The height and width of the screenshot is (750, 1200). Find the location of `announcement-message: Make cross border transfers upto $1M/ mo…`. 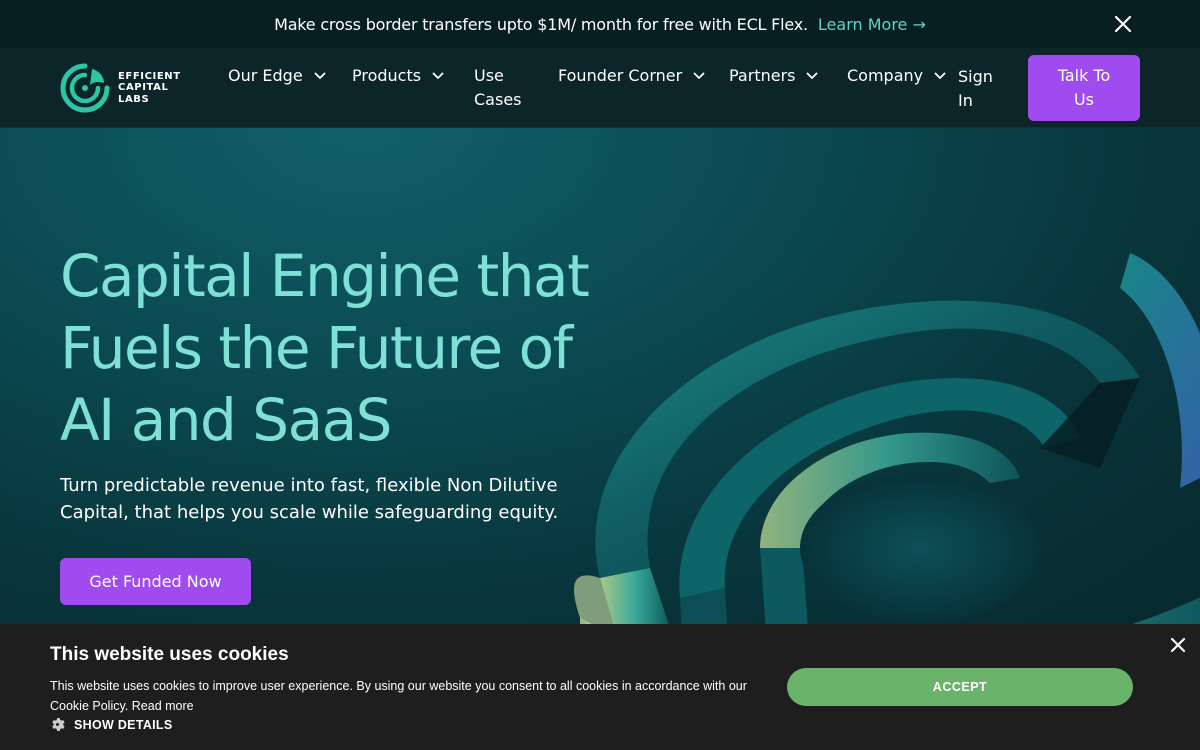

announcement-message: Make cross border transfers upto $1M/ mo… is located at coordinates (541, 24).